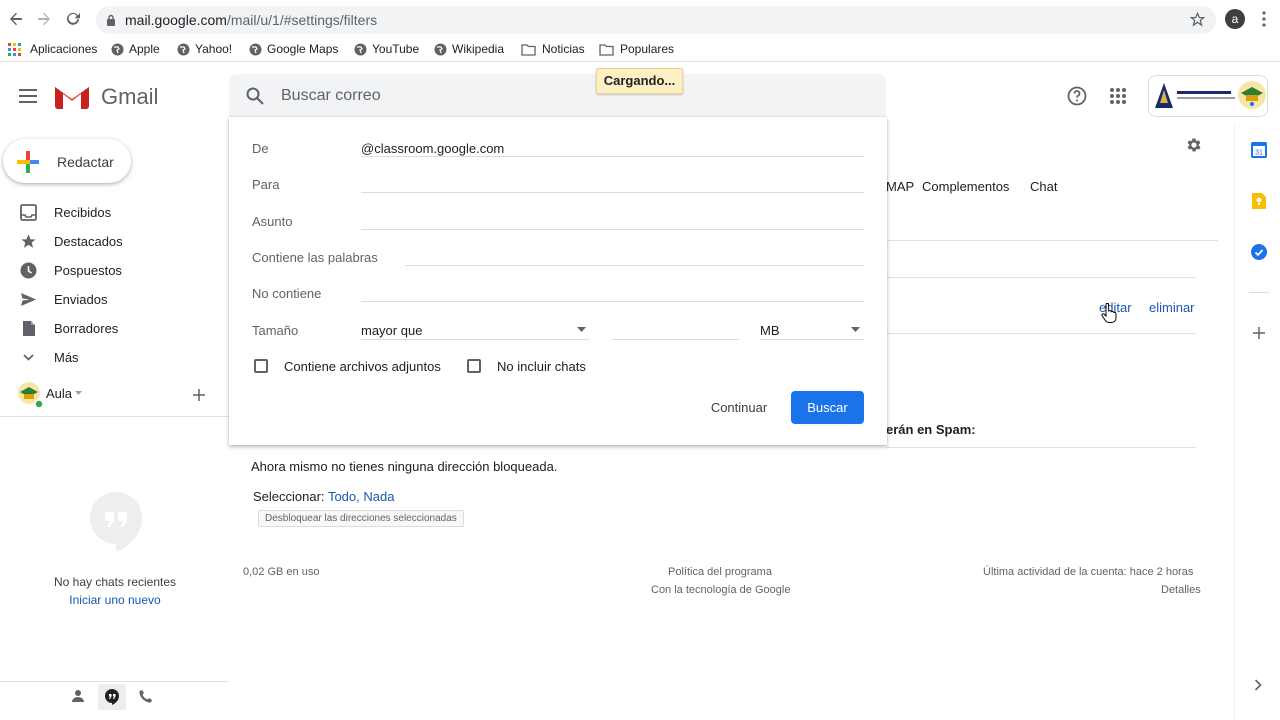  What do you see at coordinates (612, 301) in the screenshot?
I see `not-contains-field` at bounding box center [612, 301].